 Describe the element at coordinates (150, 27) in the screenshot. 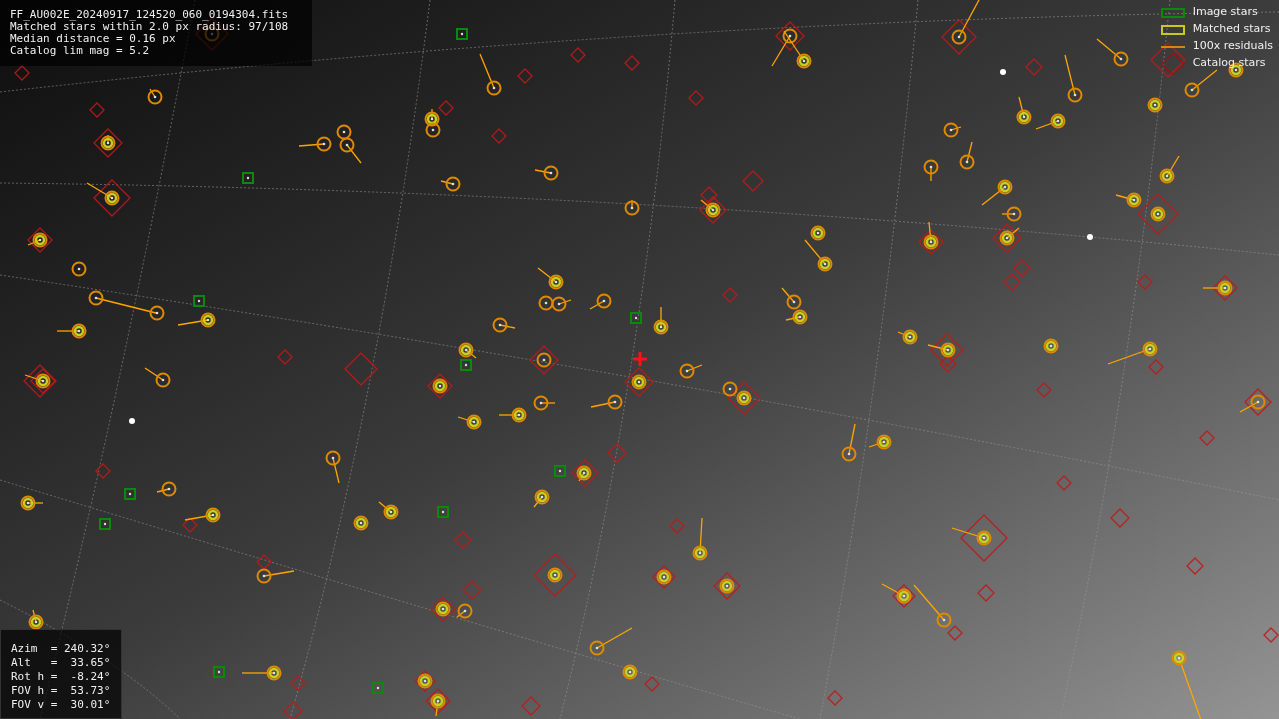

I see `info-line: Matched stars within 2.0 px radius: 97/108` at that location.